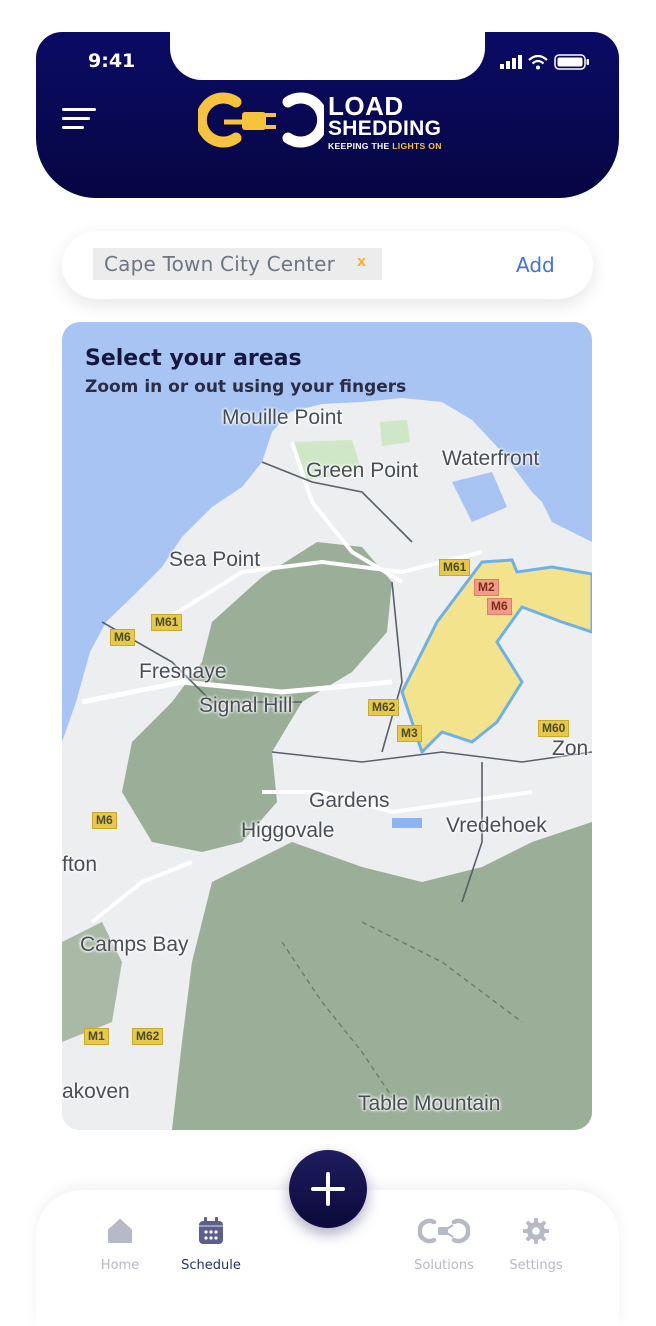 The image size is (656, 1326). What do you see at coordinates (327, 53) in the screenshot?
I see `device-notch` at bounding box center [327, 53].